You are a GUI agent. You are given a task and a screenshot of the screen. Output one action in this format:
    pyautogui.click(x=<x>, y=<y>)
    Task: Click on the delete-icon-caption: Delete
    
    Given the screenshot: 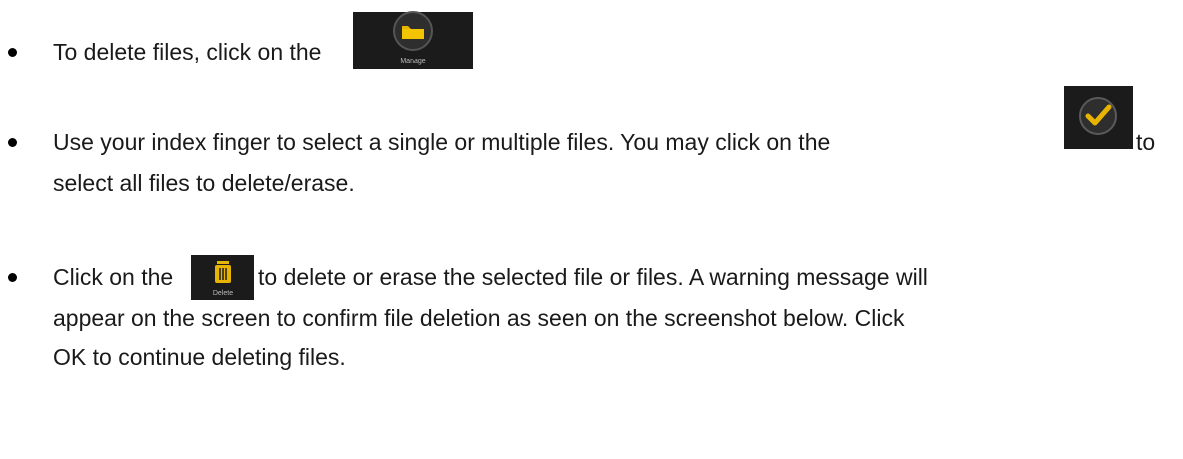 What is the action you would take?
    pyautogui.click(x=223, y=293)
    